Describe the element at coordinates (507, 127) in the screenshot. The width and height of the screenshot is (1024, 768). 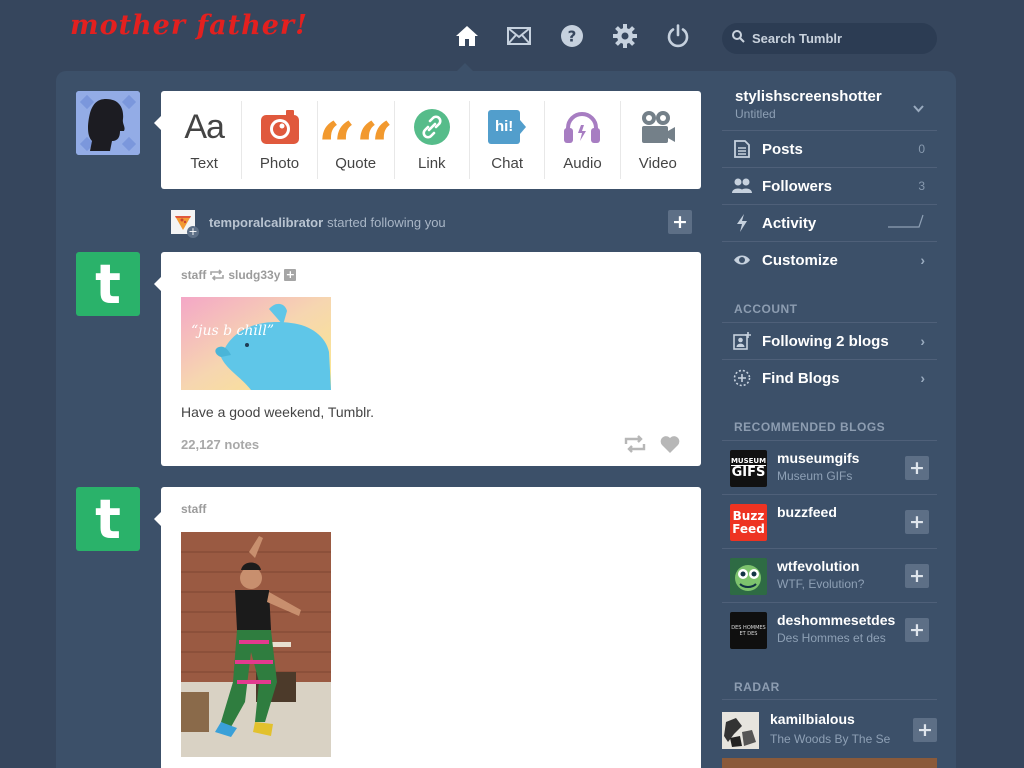
I see `chat-icon: hi!` at that location.